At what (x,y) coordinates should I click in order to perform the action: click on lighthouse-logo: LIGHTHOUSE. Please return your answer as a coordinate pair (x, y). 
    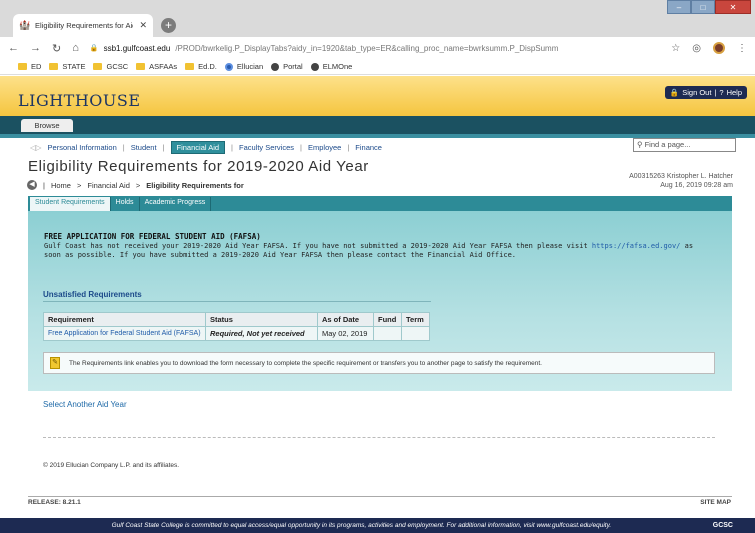
    Looking at the image, I should click on (79, 100).